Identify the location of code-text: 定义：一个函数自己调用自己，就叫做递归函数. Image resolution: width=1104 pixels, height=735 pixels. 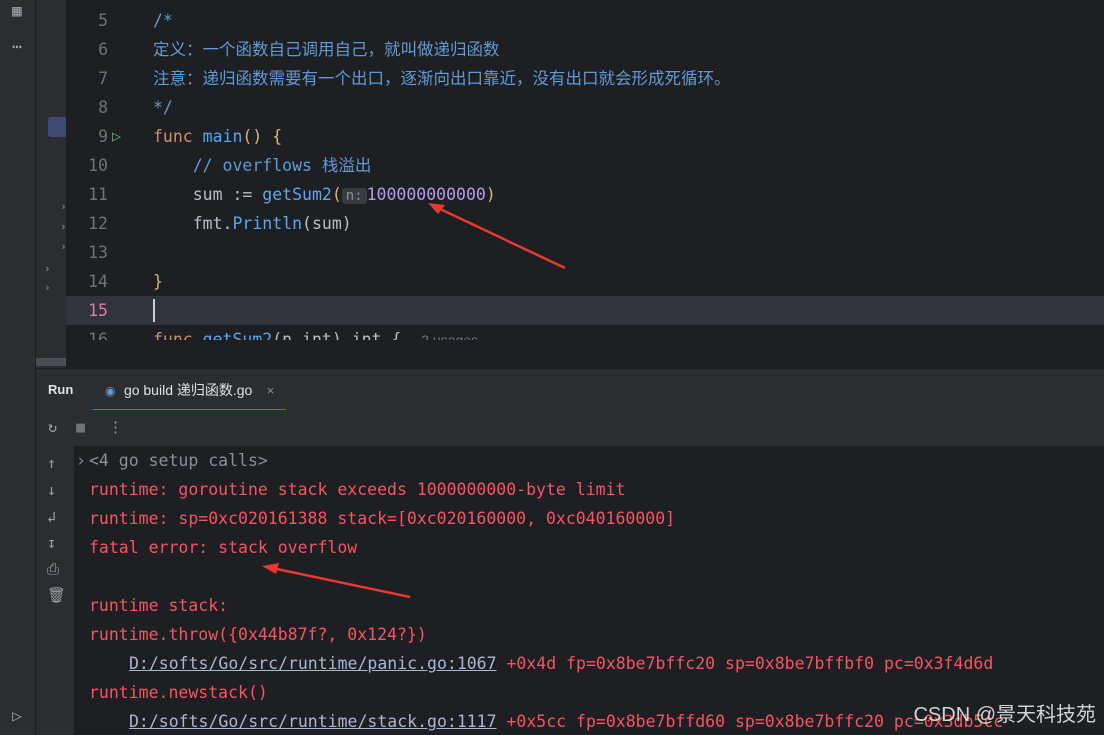
(326, 49).